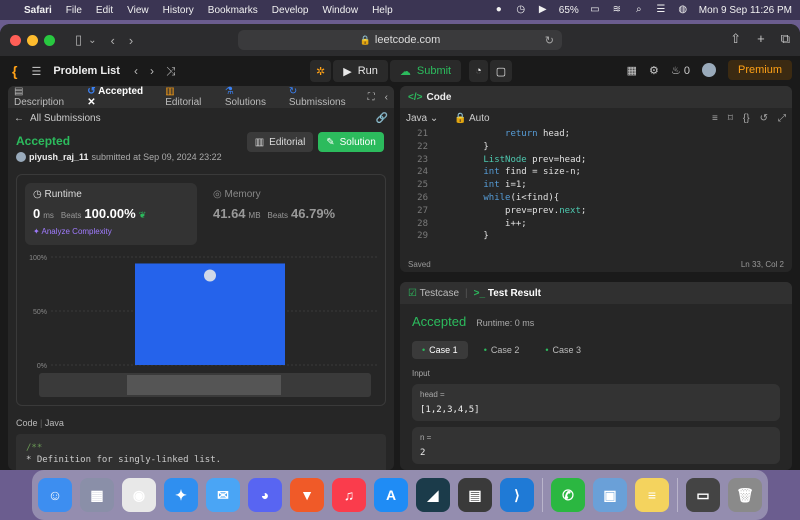 The image size is (800, 520). What do you see at coordinates (405, 71) in the screenshot?
I see `cloud-upload-icon: ☁` at bounding box center [405, 71].